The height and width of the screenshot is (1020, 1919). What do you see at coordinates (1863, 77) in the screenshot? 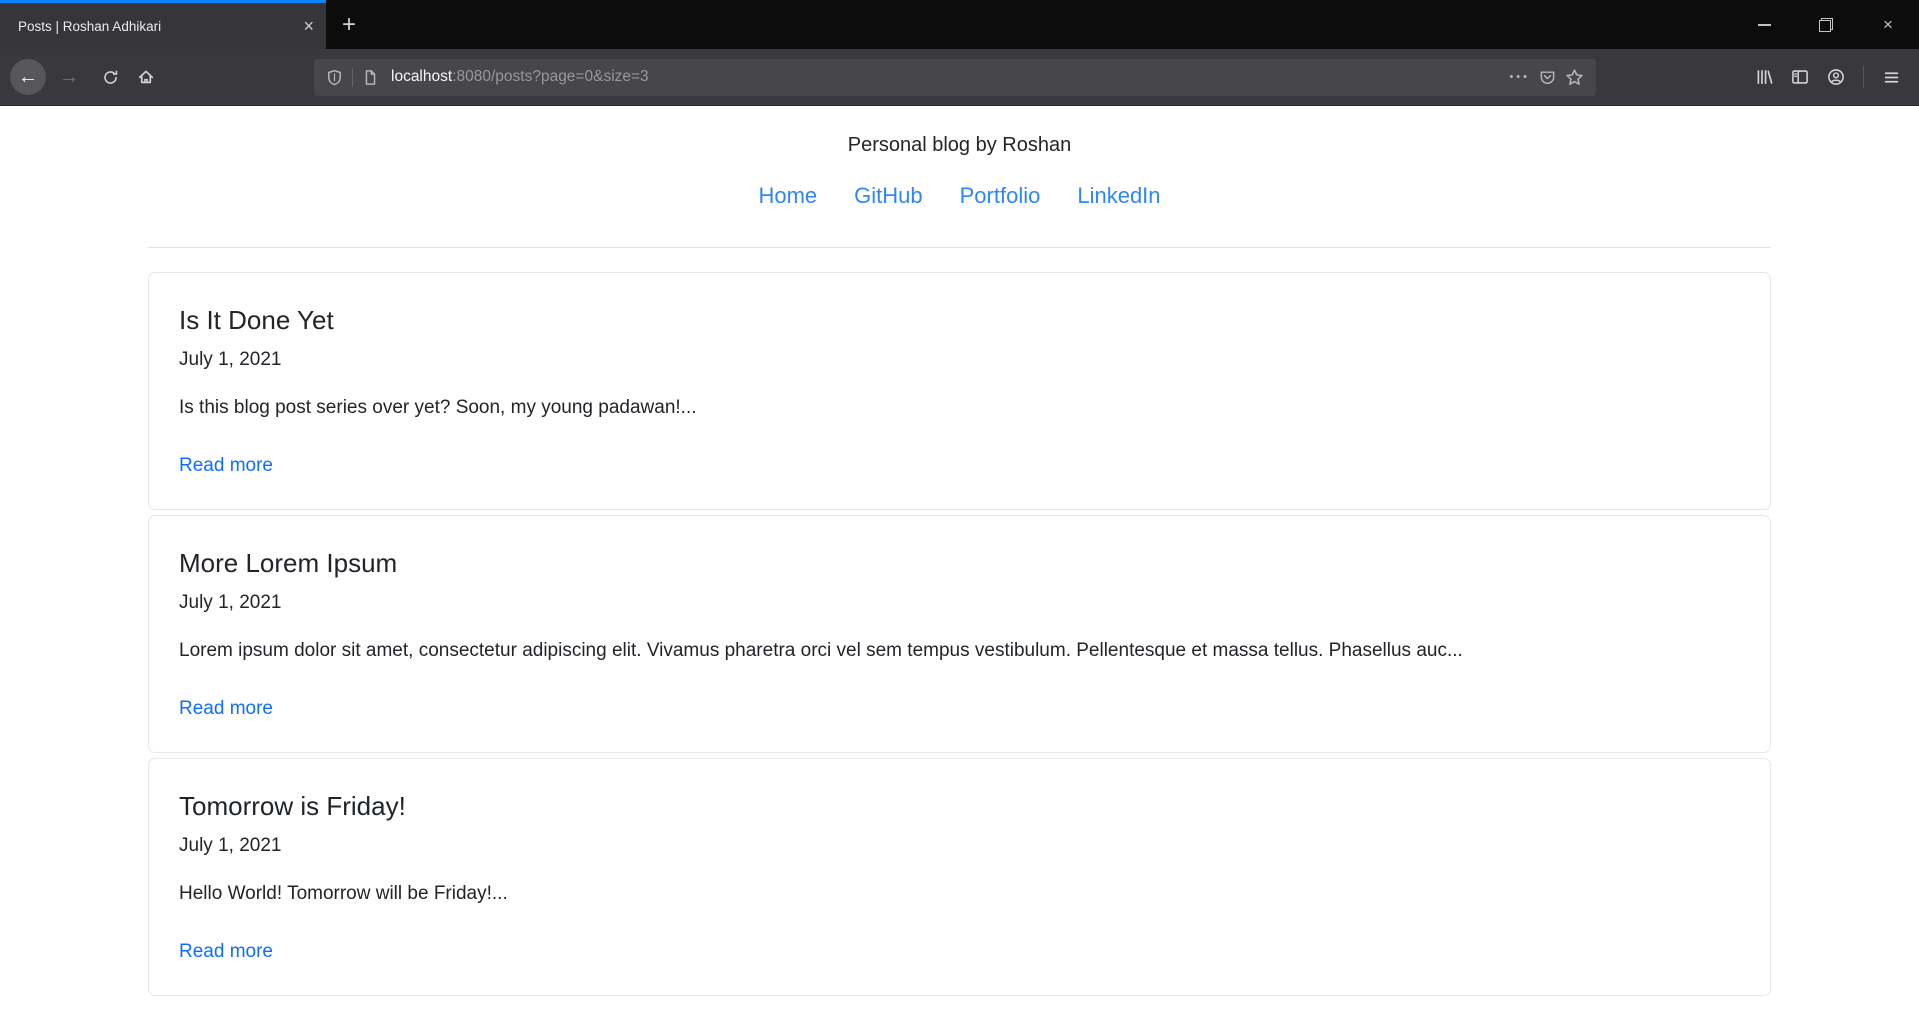
I see `toolbar-separator` at bounding box center [1863, 77].